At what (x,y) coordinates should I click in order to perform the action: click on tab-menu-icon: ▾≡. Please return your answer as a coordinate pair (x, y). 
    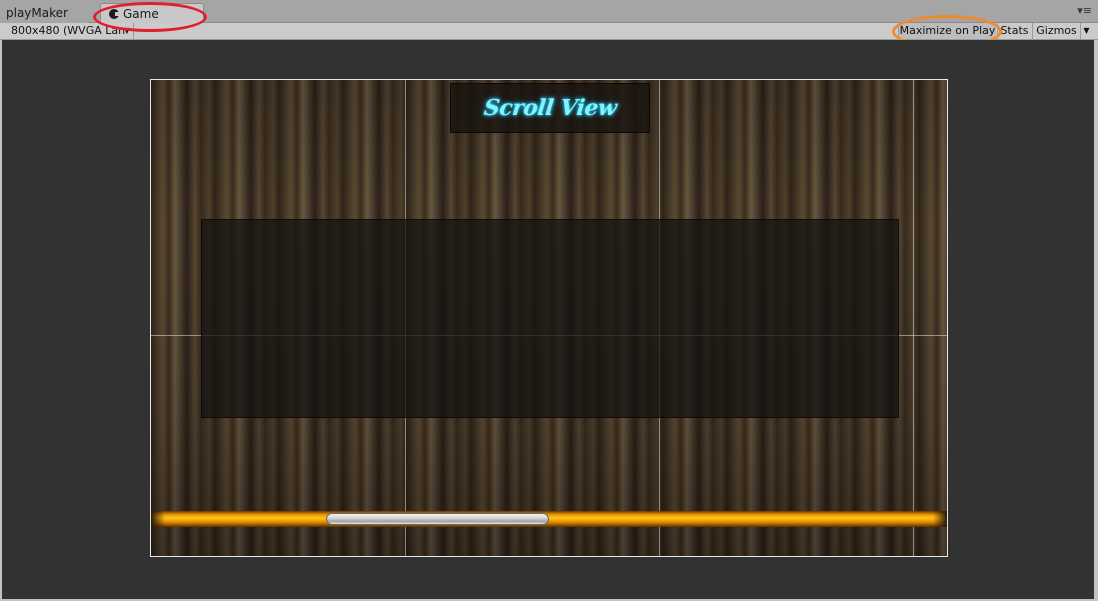
    Looking at the image, I should click on (1084, 10).